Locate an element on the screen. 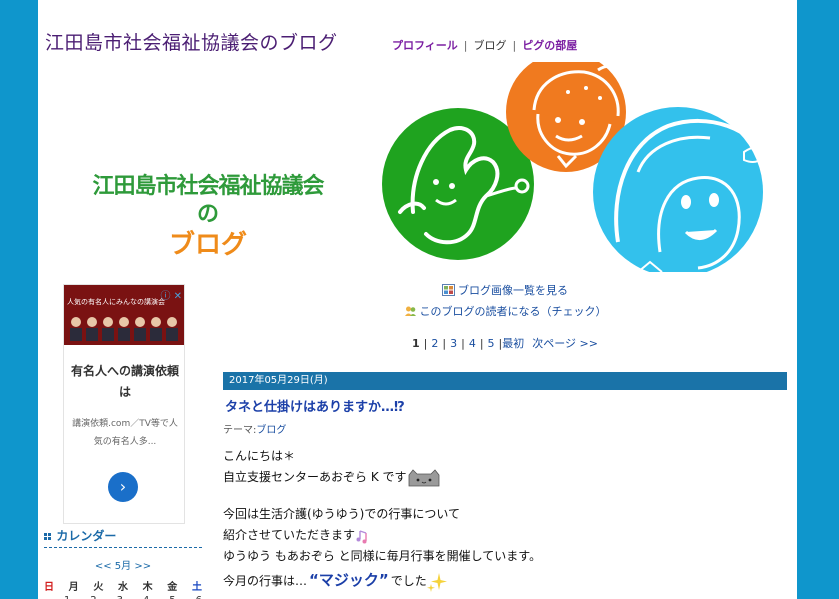 Image resolution: width=839 pixels, height=599 pixels. calendar-day: 4 is located at coordinates (146, 597).